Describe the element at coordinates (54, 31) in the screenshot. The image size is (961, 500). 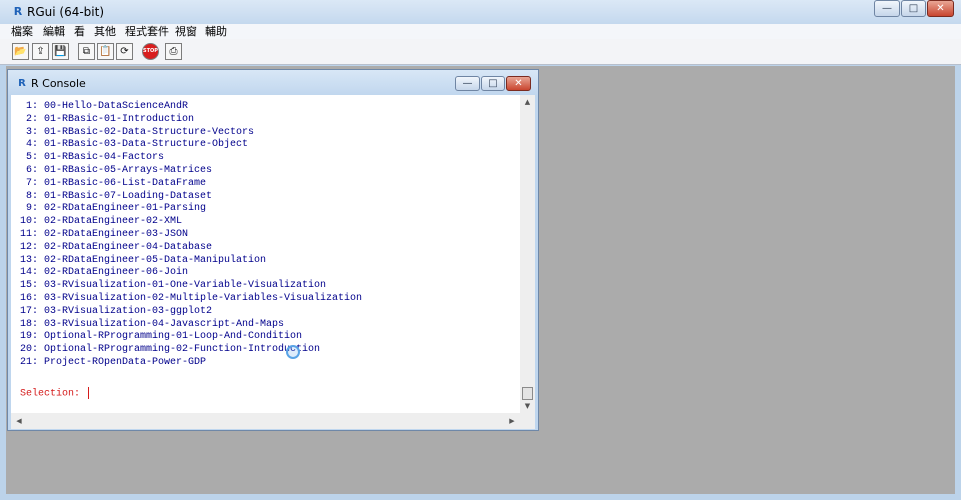
I see `menu-edit: 編輯` at that location.